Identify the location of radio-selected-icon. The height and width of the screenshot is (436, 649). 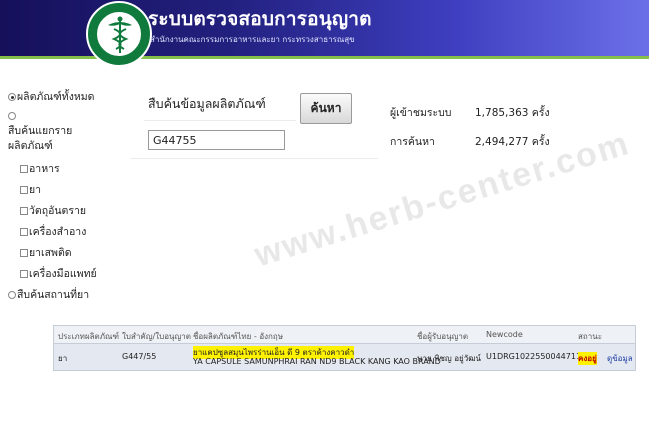
(12, 97).